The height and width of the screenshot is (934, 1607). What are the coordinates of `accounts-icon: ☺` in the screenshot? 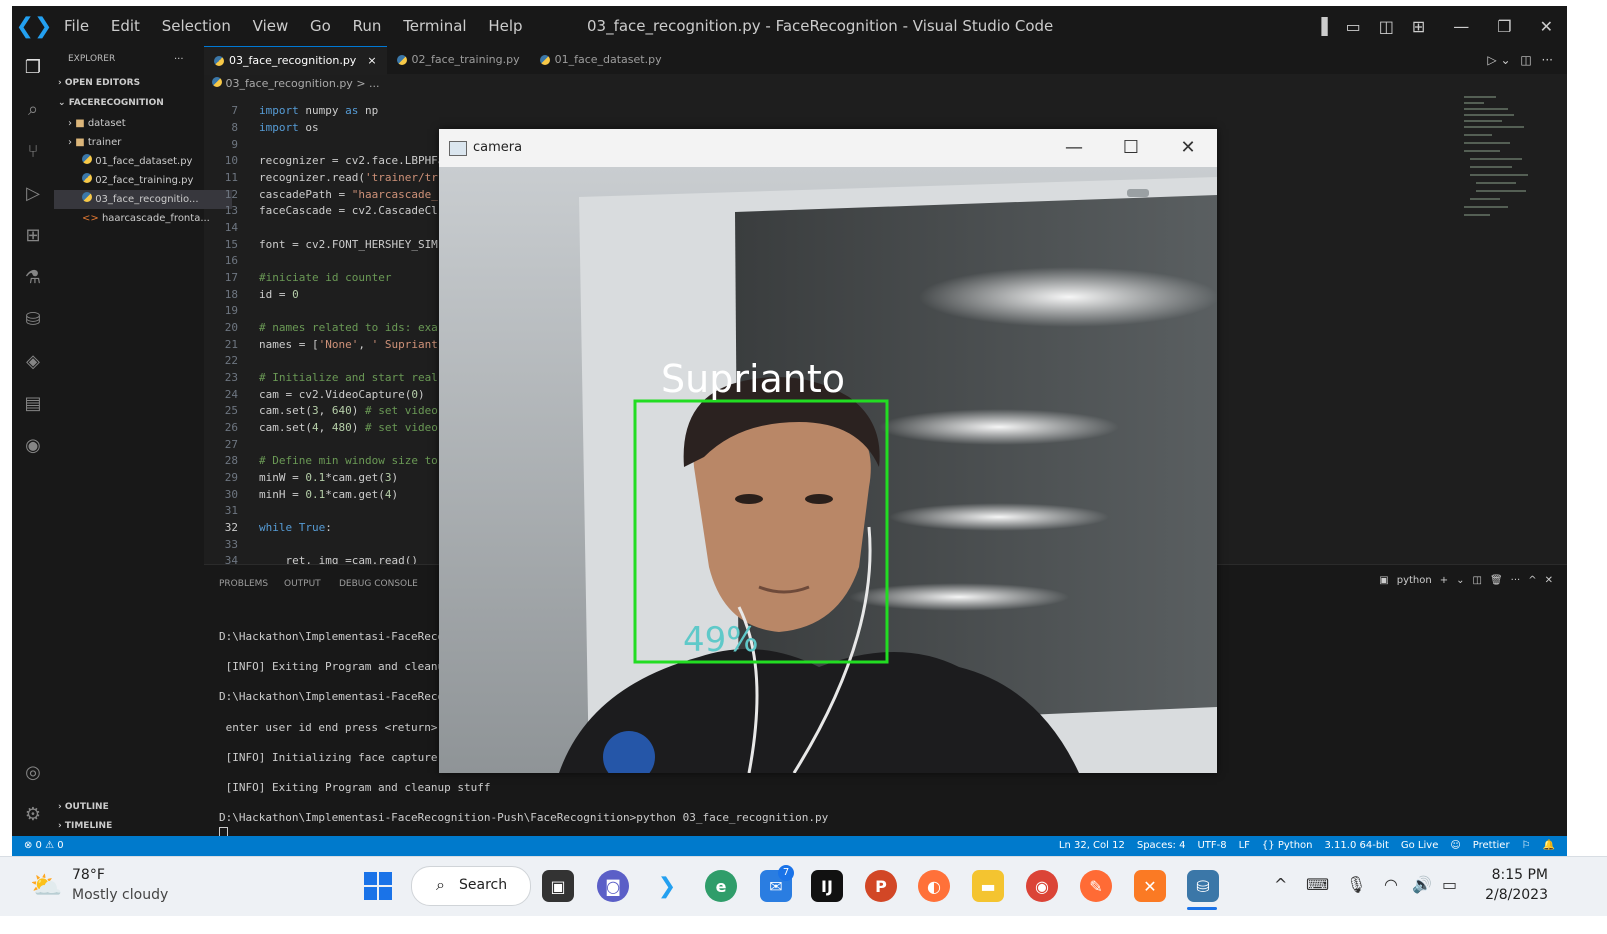 It's located at (1455, 846).